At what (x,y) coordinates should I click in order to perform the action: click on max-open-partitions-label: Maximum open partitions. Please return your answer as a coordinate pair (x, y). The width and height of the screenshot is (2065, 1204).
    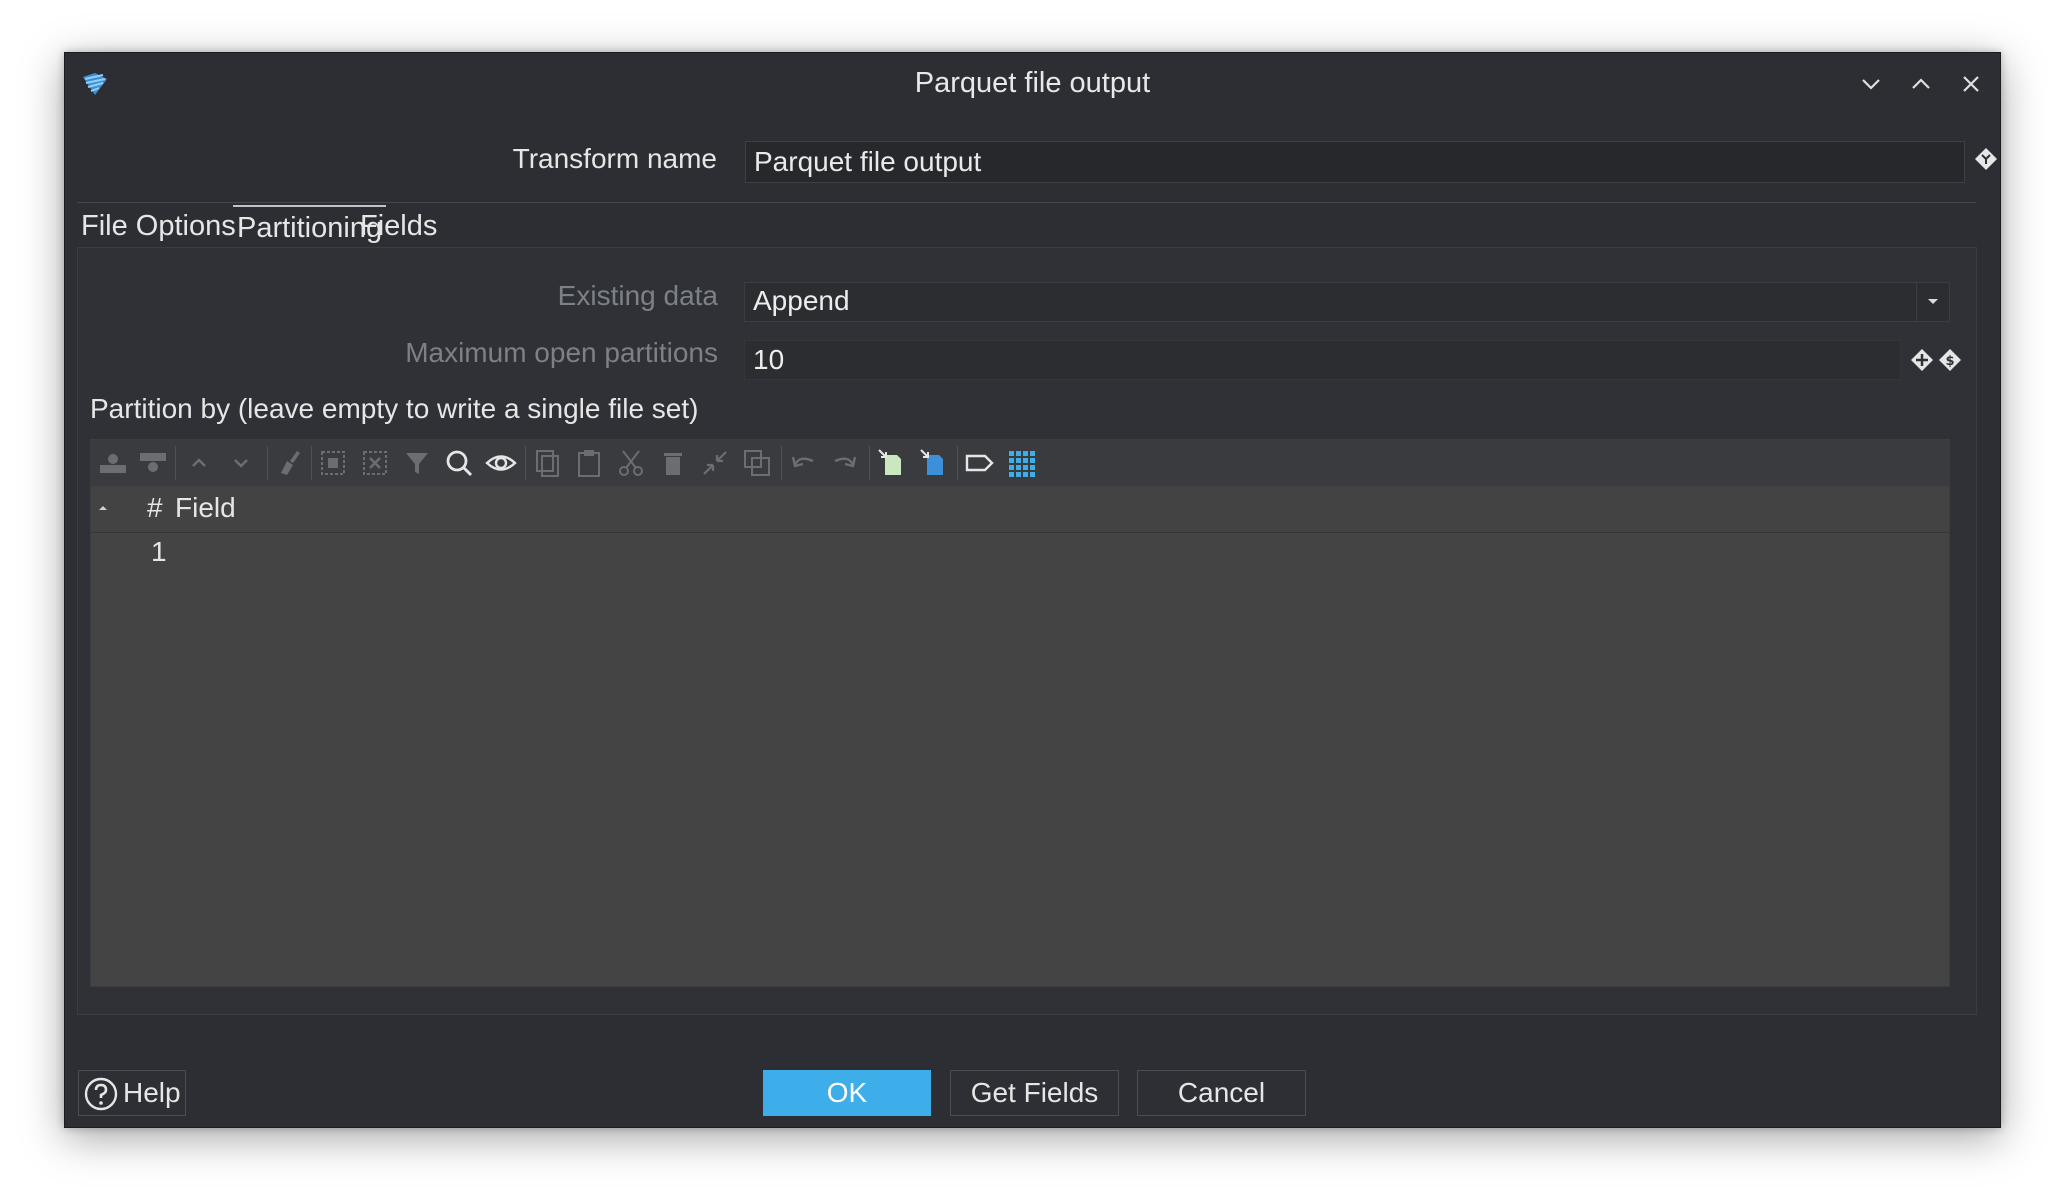
    Looking at the image, I should click on (561, 352).